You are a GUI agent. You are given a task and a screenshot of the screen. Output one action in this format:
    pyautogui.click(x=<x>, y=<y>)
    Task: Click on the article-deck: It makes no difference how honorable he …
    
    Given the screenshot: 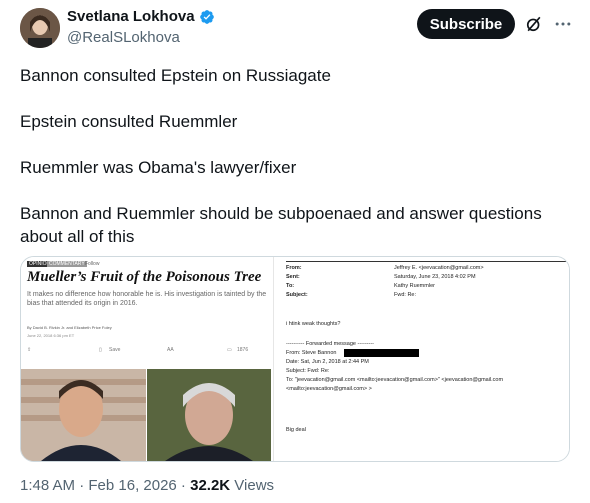 What is the action you would take?
    pyautogui.click(x=147, y=299)
    